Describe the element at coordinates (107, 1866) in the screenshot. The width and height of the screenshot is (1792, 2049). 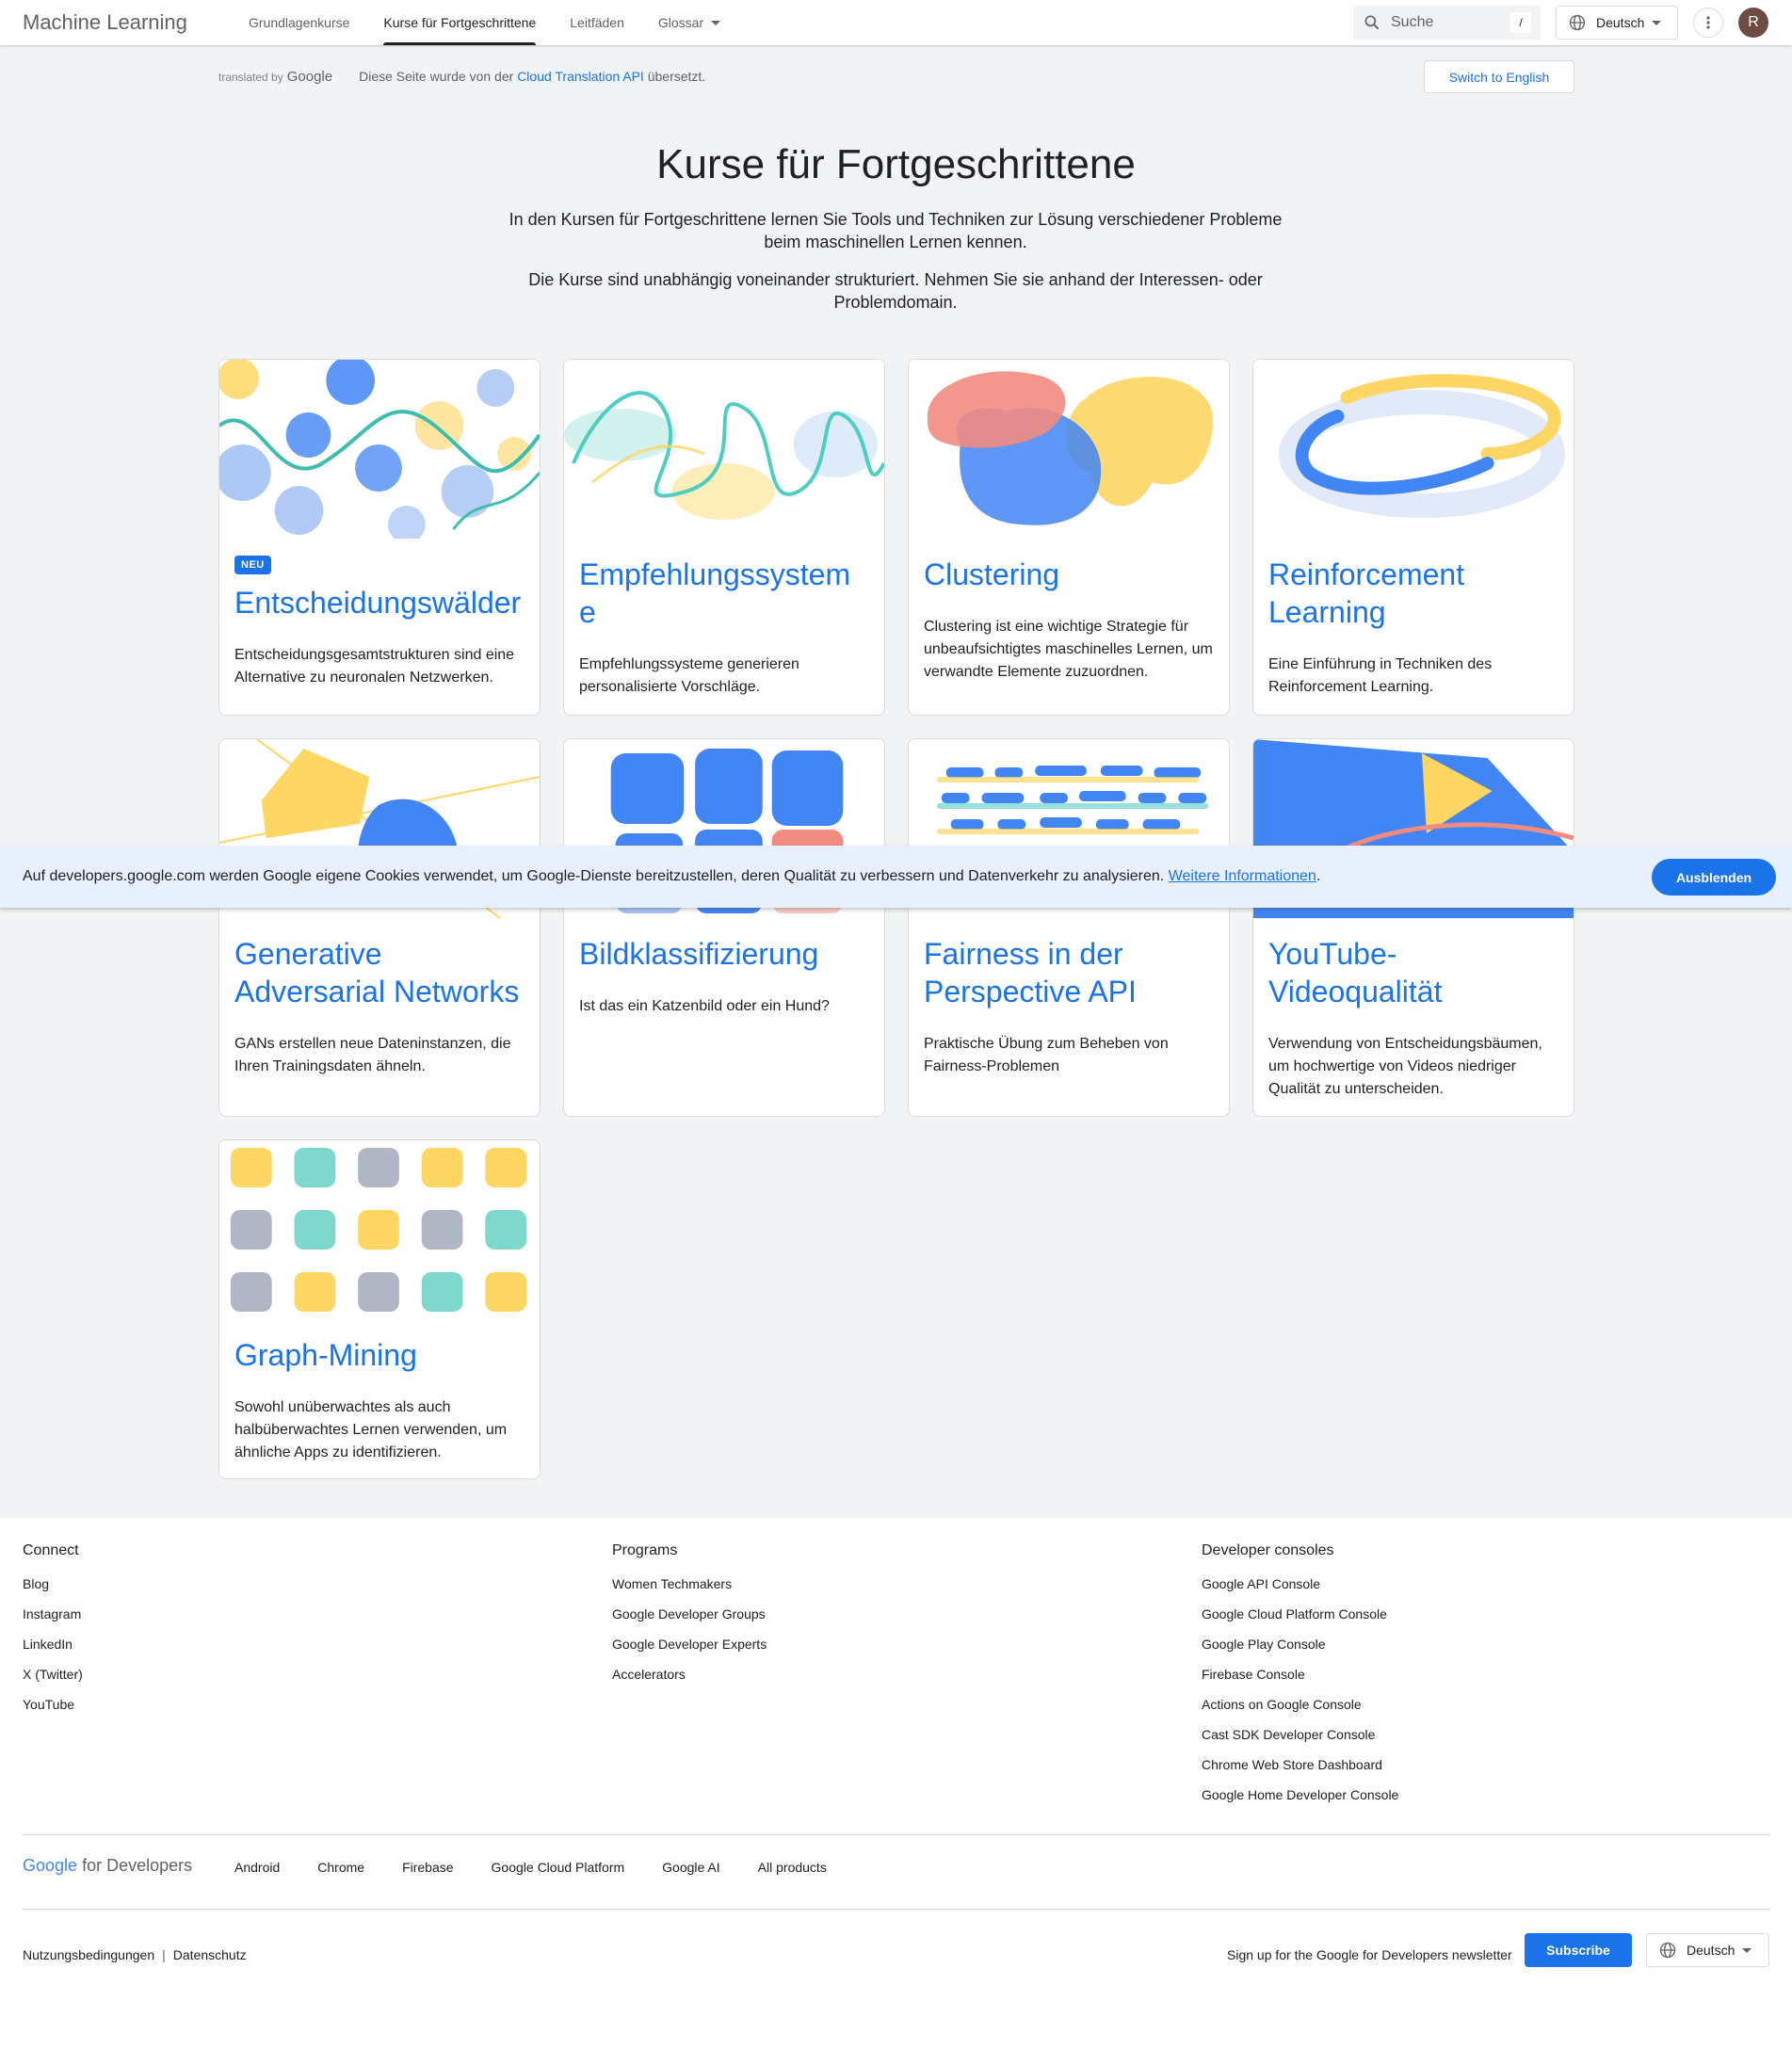
I see `google-for-developers-logo: Google for Developers` at that location.